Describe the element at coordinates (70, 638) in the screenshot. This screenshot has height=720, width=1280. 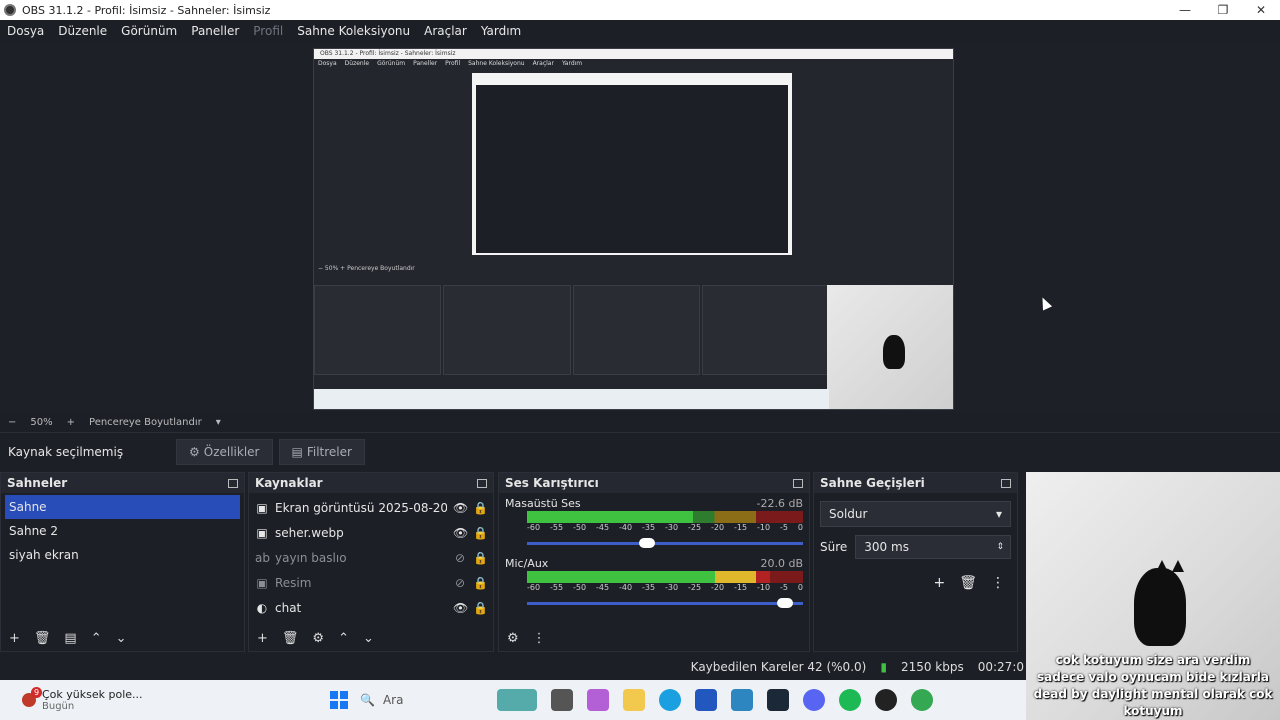
I see `filter-icon: ▤` at that location.